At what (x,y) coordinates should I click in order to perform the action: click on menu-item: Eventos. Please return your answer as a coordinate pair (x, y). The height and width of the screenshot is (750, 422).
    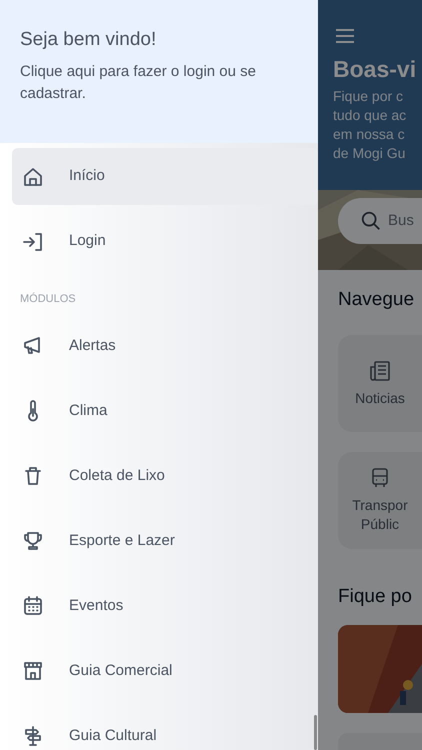
    Looking at the image, I should click on (159, 606).